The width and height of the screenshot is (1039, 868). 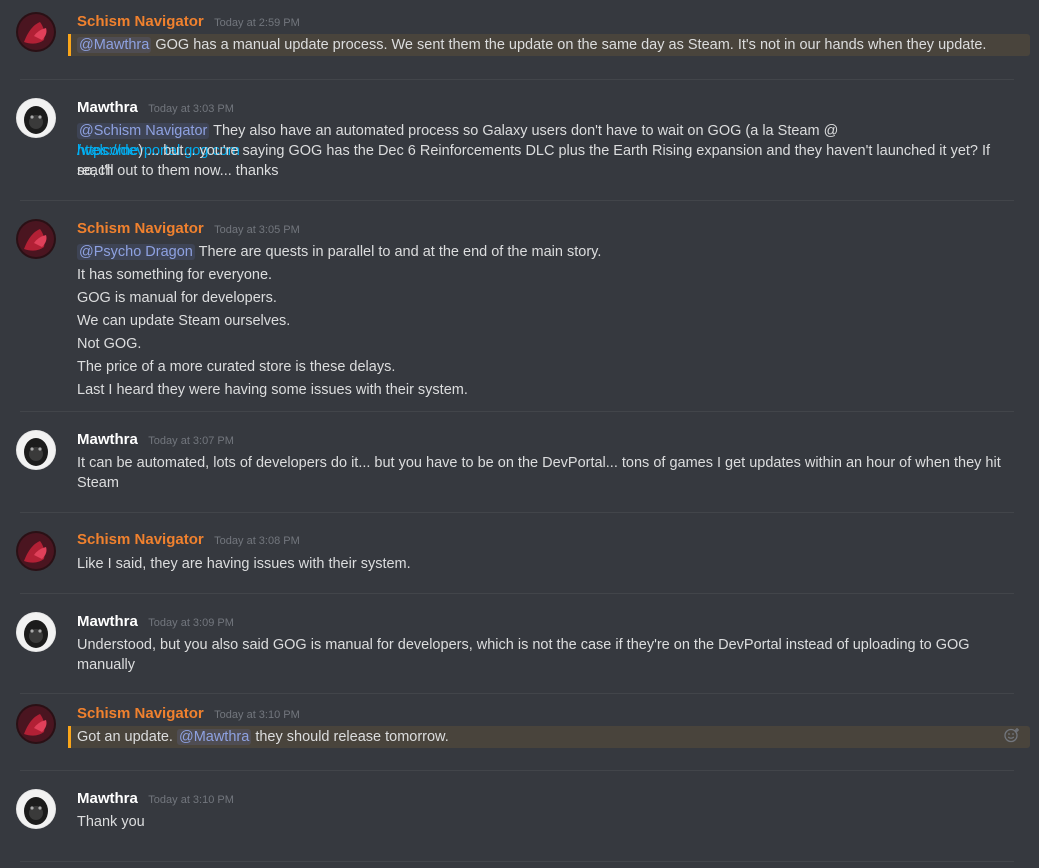 What do you see at coordinates (109, 344) in the screenshot?
I see `message-line: Not GOG.` at bounding box center [109, 344].